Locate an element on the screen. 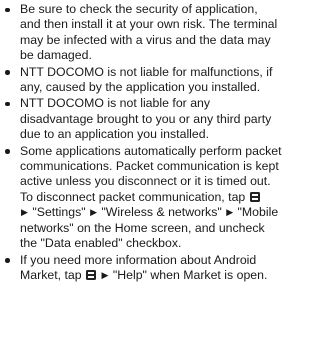 This screenshot has width=336, height=337. note-text: "Help" when Market is open. is located at coordinates (188, 274).